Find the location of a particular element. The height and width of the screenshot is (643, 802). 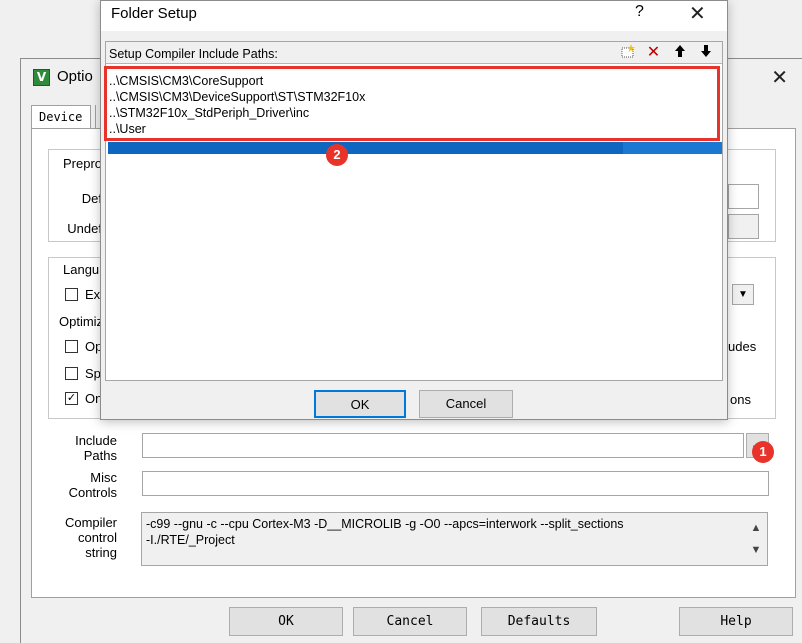

compiler-string-line-2: -I./RTE/_Project is located at coordinates (190, 540).